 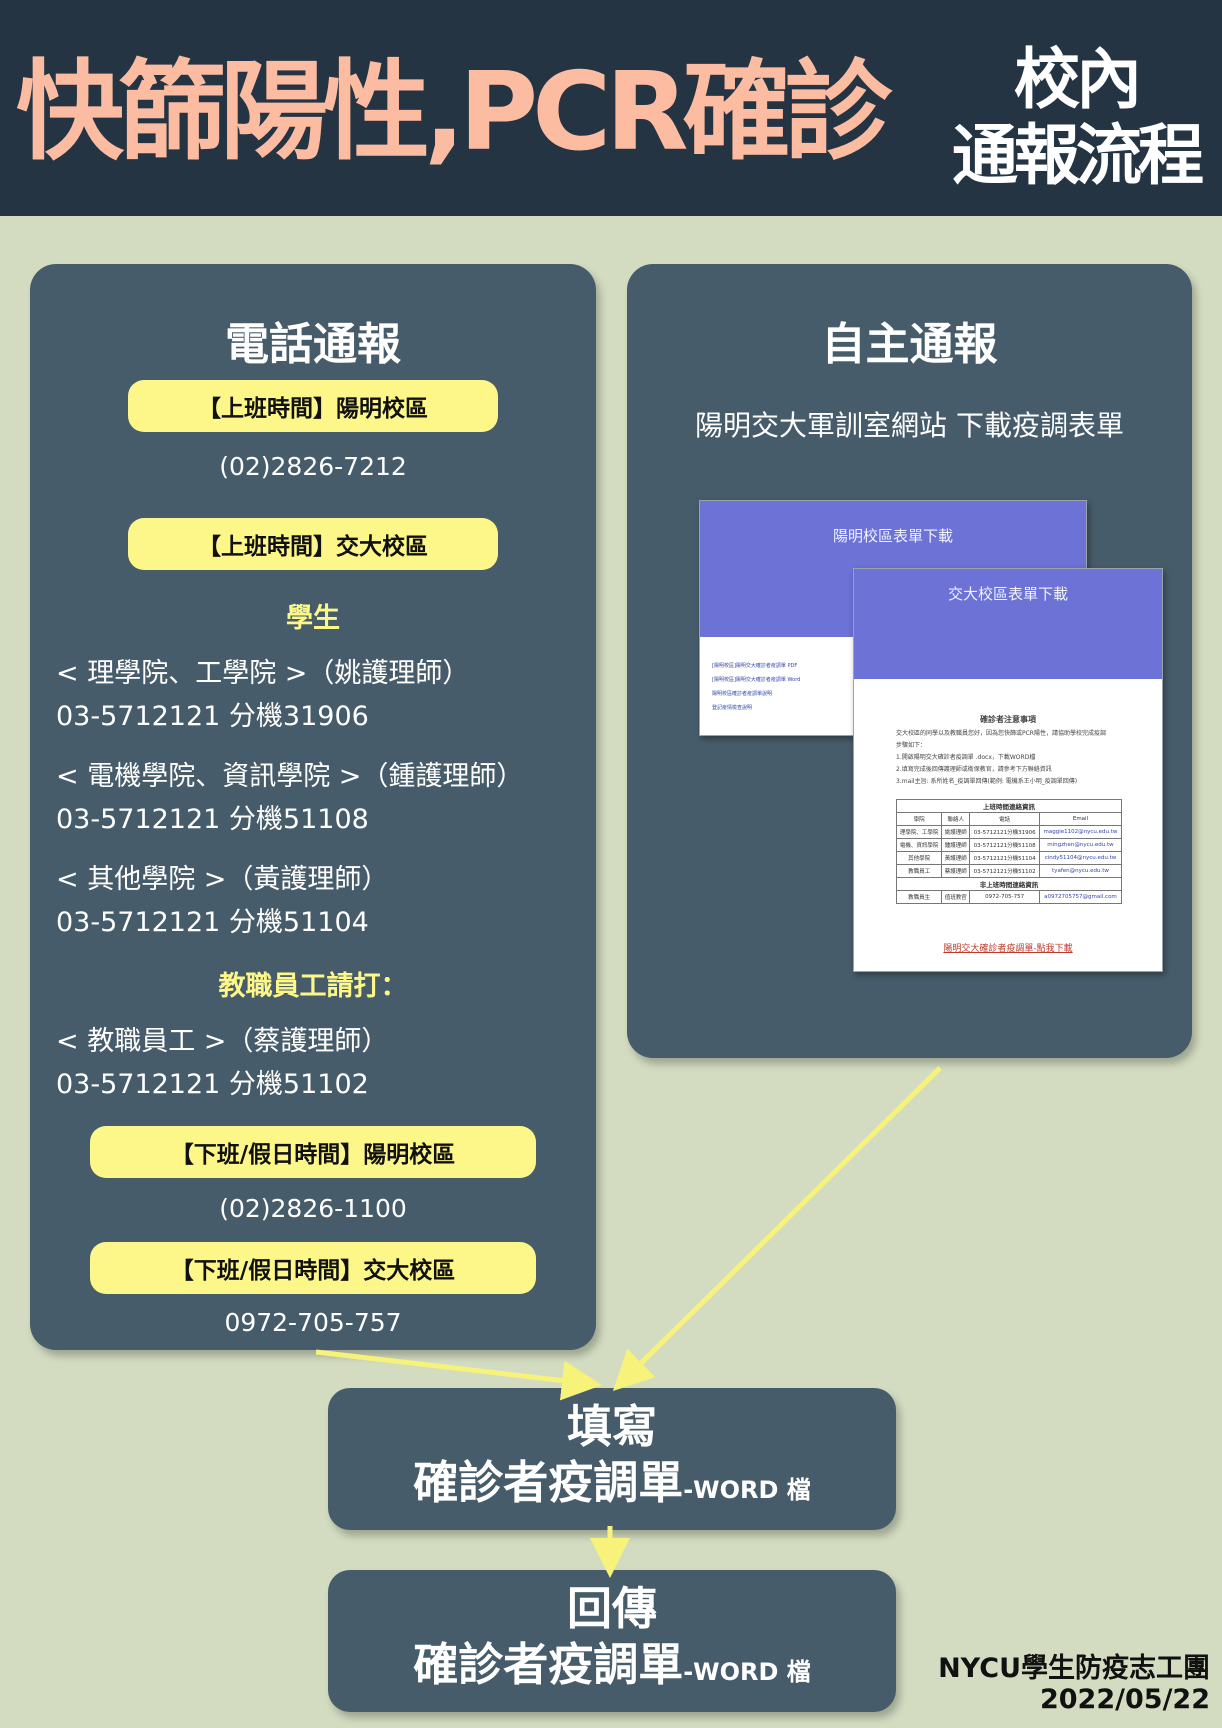 What do you see at coordinates (1074, 1668) in the screenshot?
I see `credit-org: NYCU學生防疫志工團` at bounding box center [1074, 1668].